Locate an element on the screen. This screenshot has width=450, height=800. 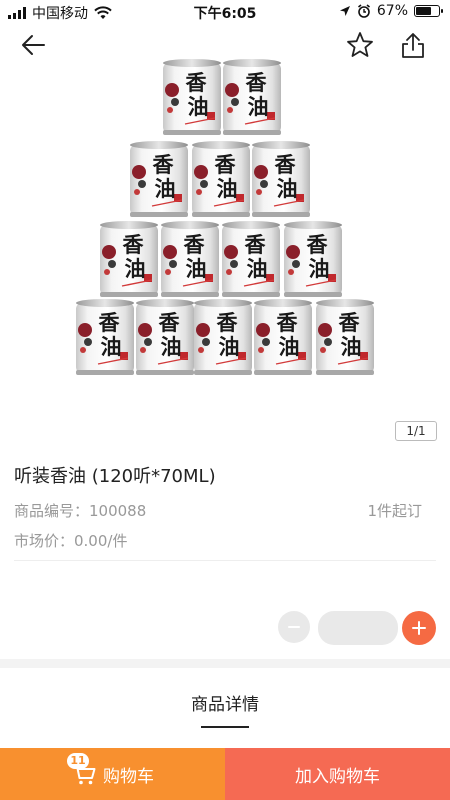
battery-percent: 67% is located at coordinates (392, 11).